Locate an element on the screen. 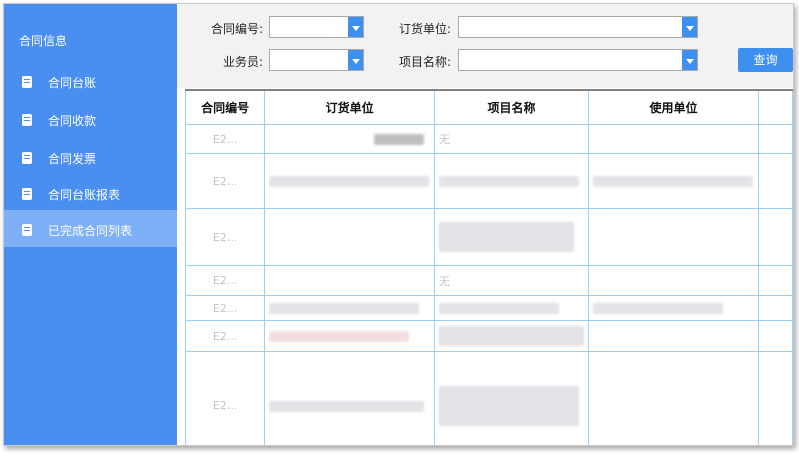 The width and height of the screenshot is (799, 457). salesperson-select is located at coordinates (316, 60).